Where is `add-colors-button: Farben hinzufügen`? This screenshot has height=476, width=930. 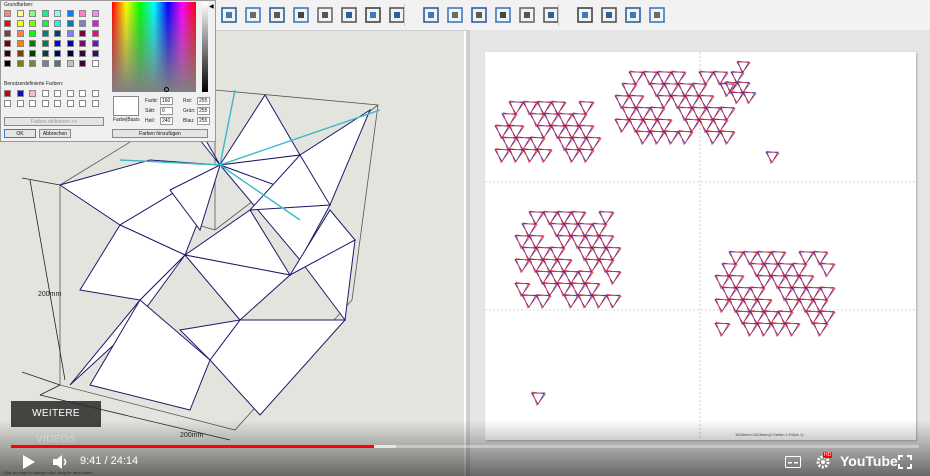 add-colors-button: Farben hinzufügen is located at coordinates (160, 133).